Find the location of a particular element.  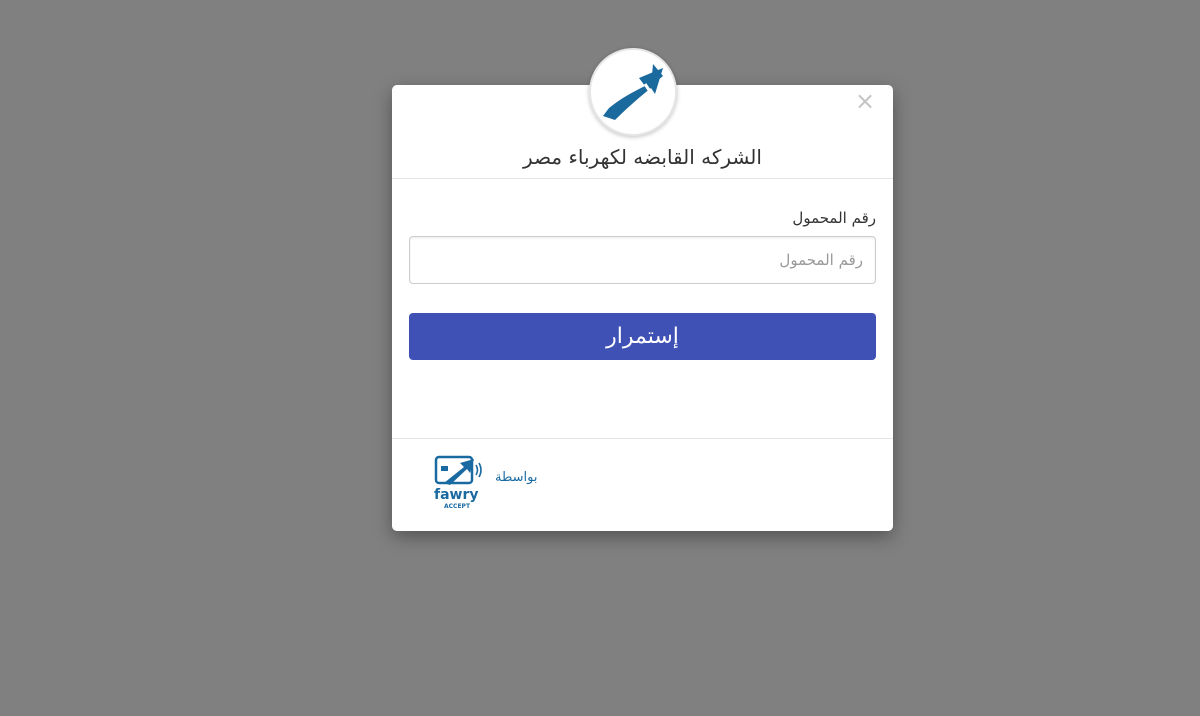

merchant-logo is located at coordinates (633, 92).